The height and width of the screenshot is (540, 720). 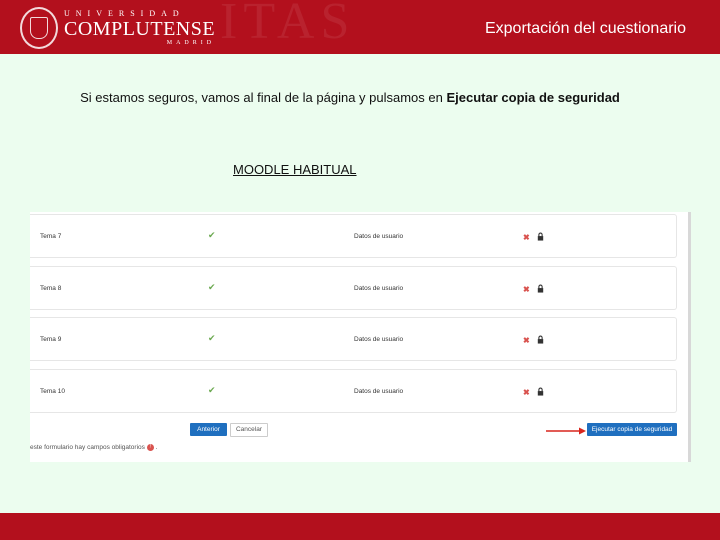 I want to click on backup-row: Tema 7 ✔ Datos de usuario ✖, so click(x=353, y=236).